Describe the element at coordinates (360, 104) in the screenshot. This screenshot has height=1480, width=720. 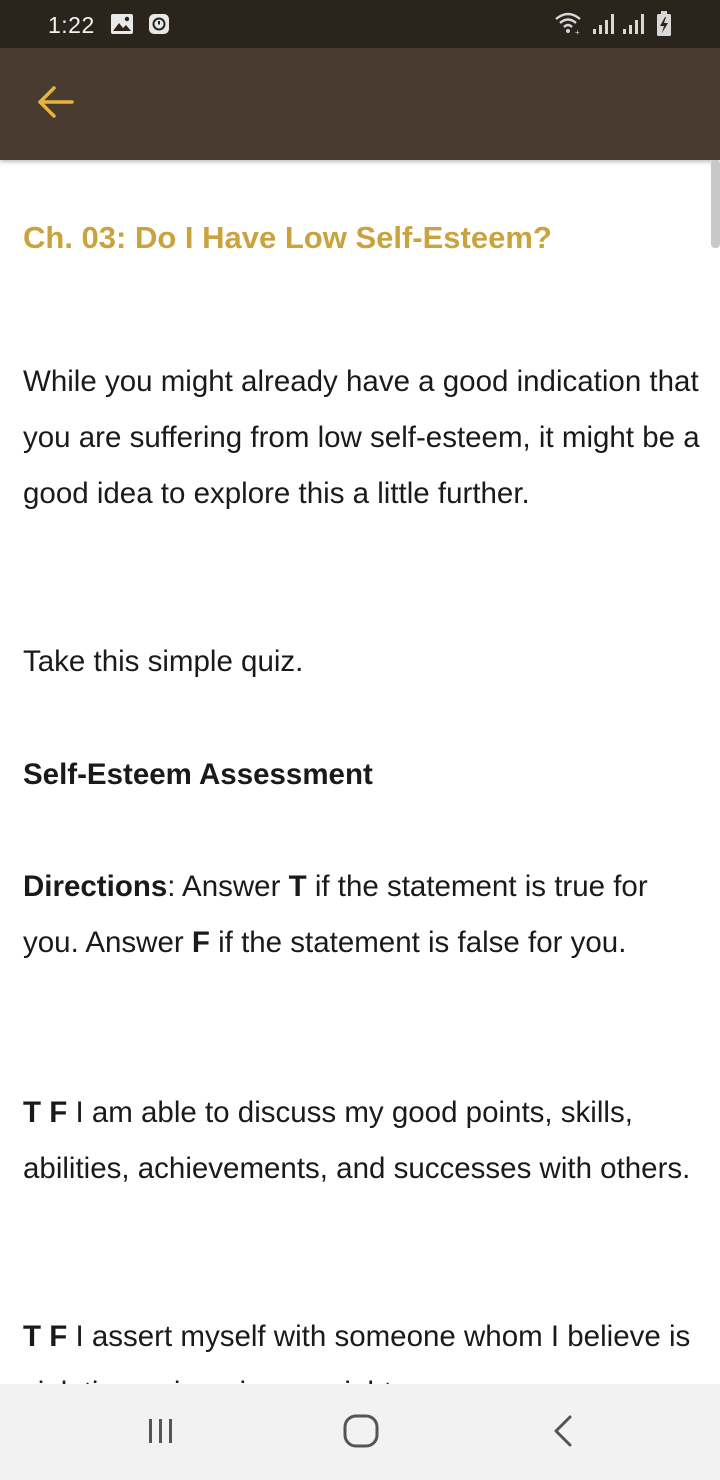
I see `app-bar` at that location.